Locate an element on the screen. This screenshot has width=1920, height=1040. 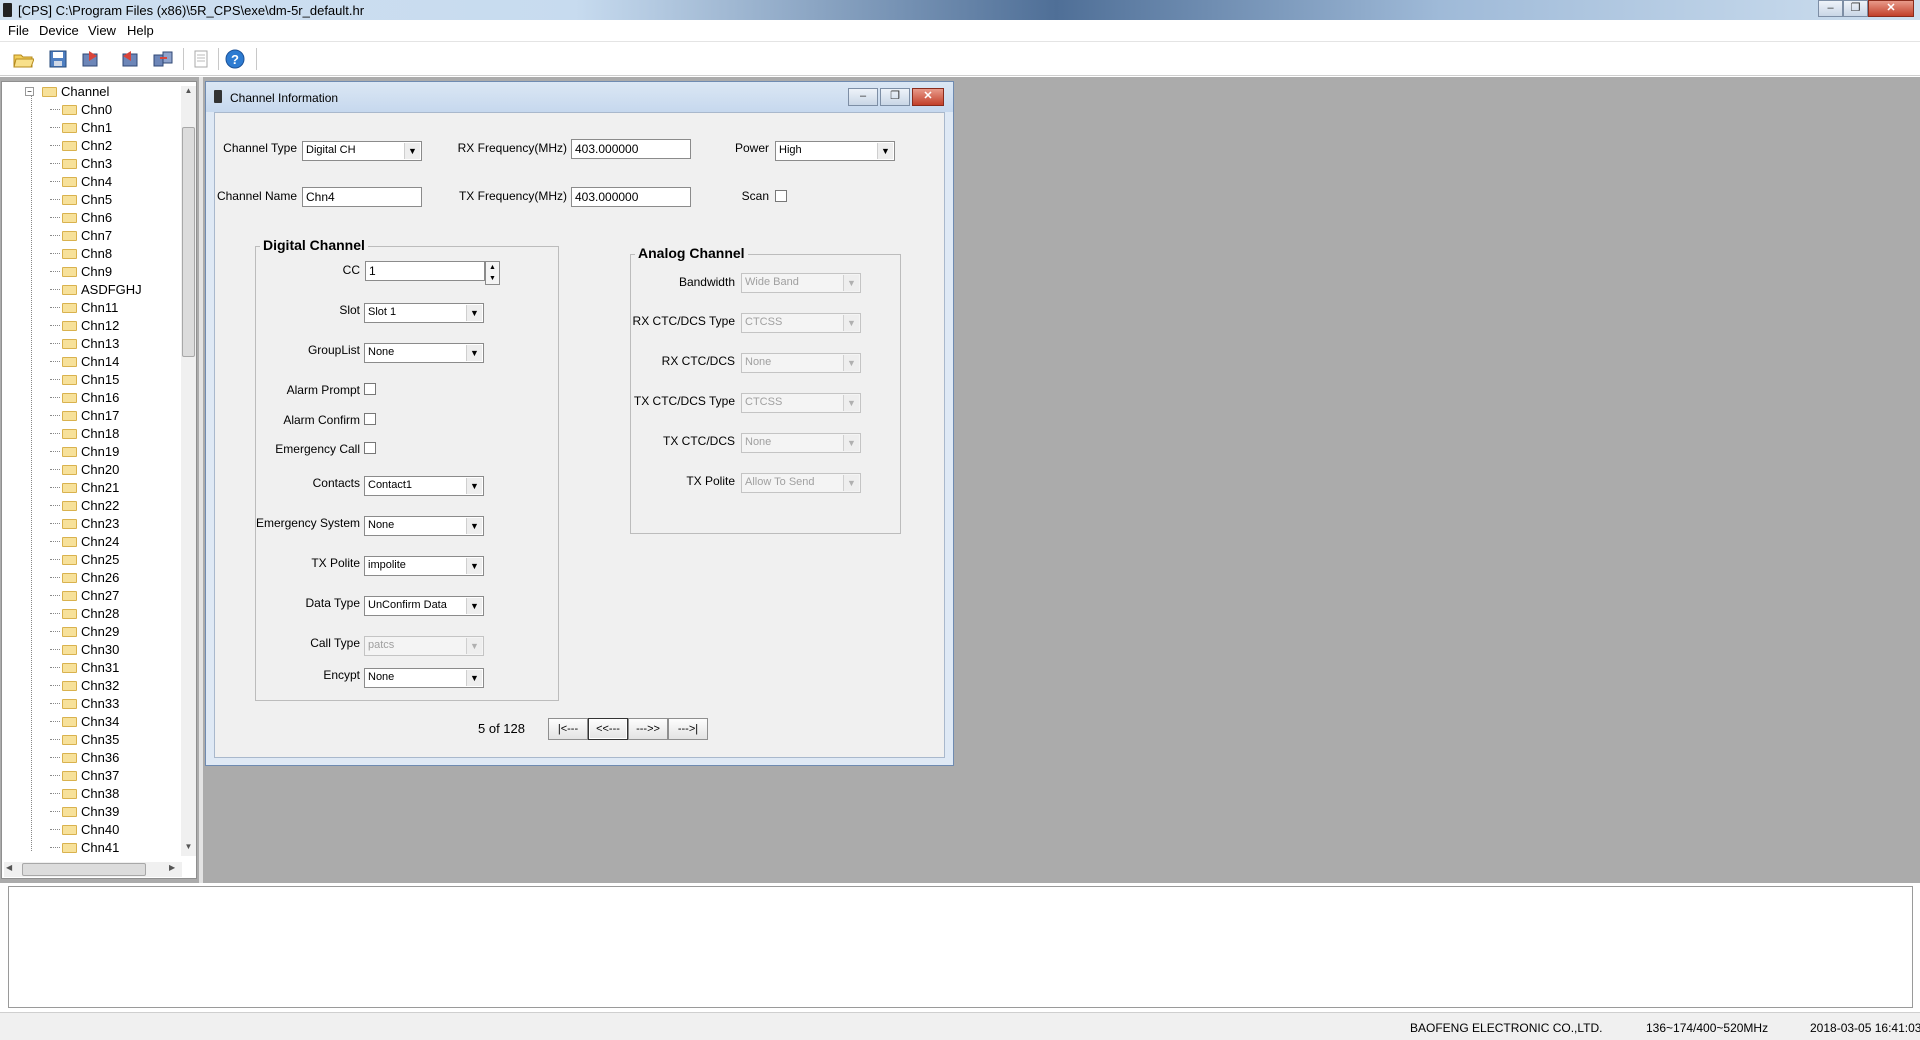
menu-device: Device is located at coordinates (59, 30).